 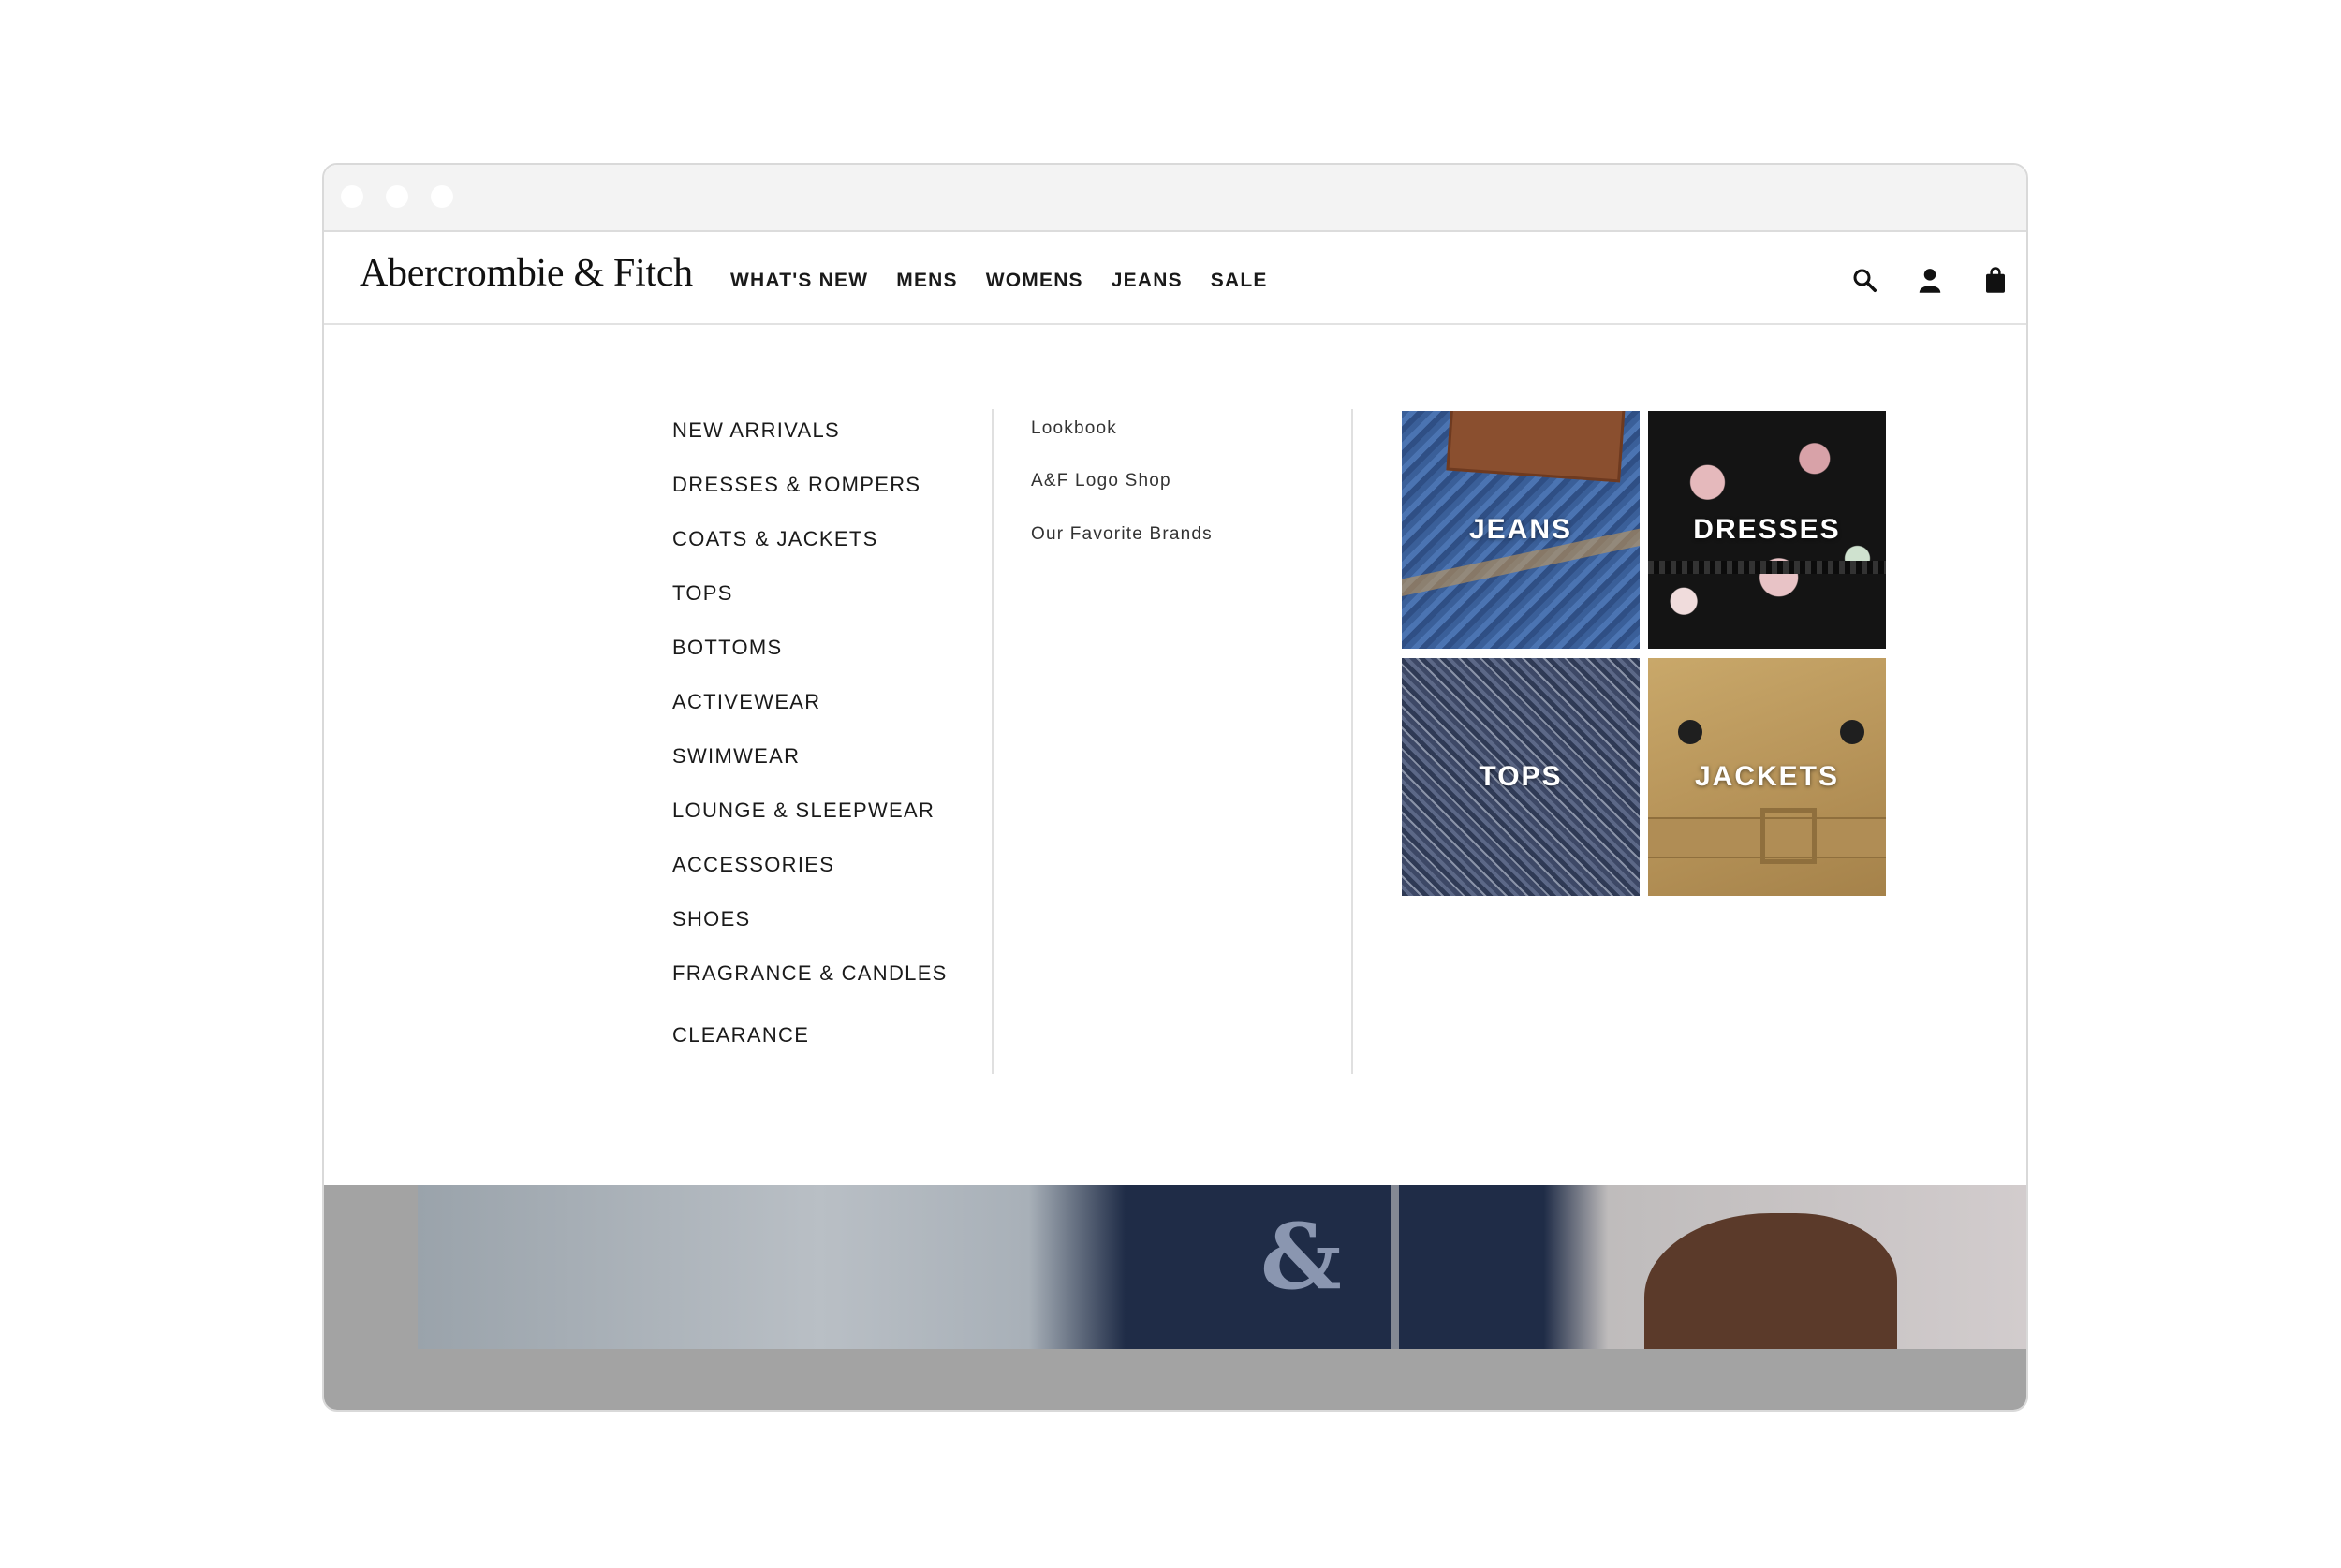 What do you see at coordinates (1034, 281) in the screenshot?
I see `nav-womens: WOMENS` at bounding box center [1034, 281].